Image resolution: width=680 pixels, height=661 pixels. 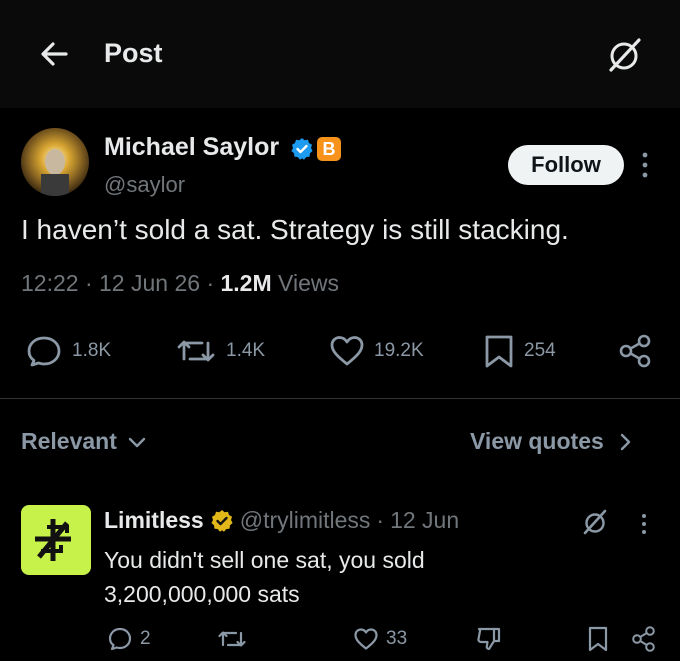 I want to click on reply-bookmark-button, so click(x=601, y=639).